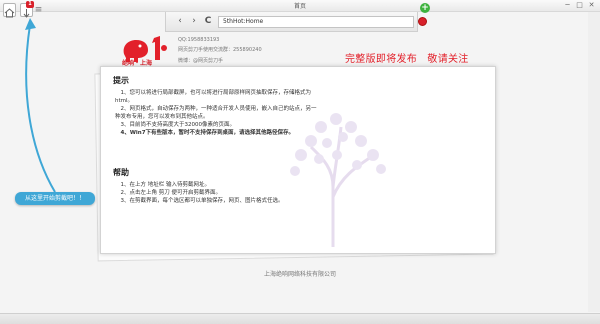  I want to click on forward-button: ›, so click(194, 21).